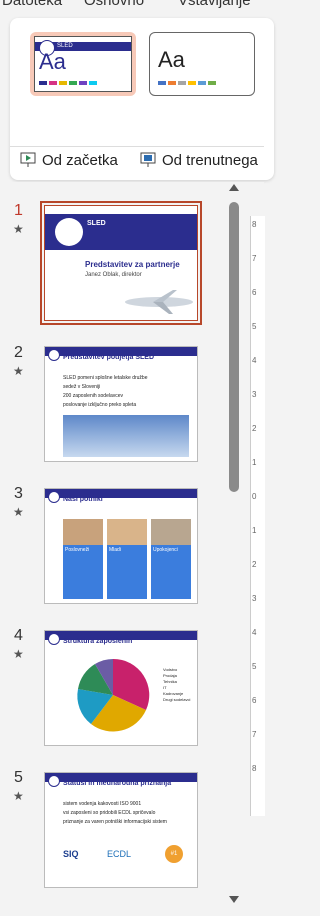 This screenshot has width=320, height=916. Describe the element at coordinates (137, 146) in the screenshot. I see `ribbon-divider` at that location.